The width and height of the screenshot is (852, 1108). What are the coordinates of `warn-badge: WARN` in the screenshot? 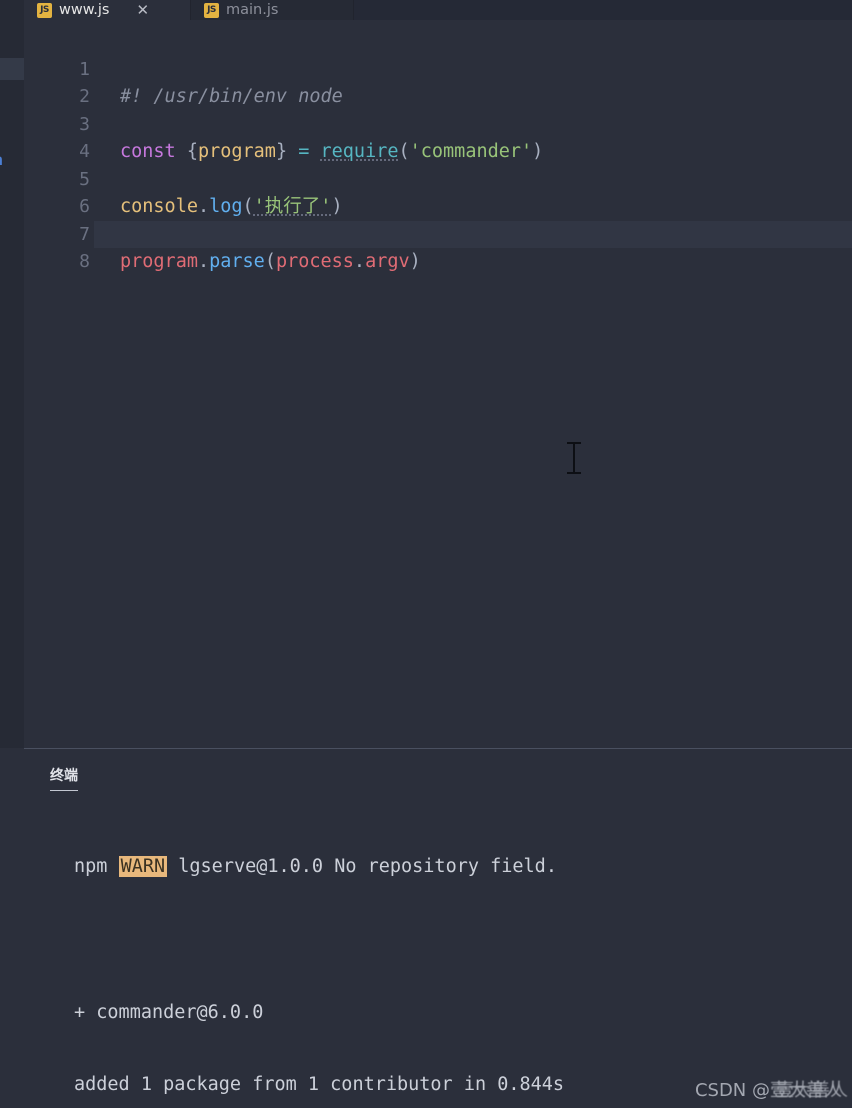 It's located at (143, 867).